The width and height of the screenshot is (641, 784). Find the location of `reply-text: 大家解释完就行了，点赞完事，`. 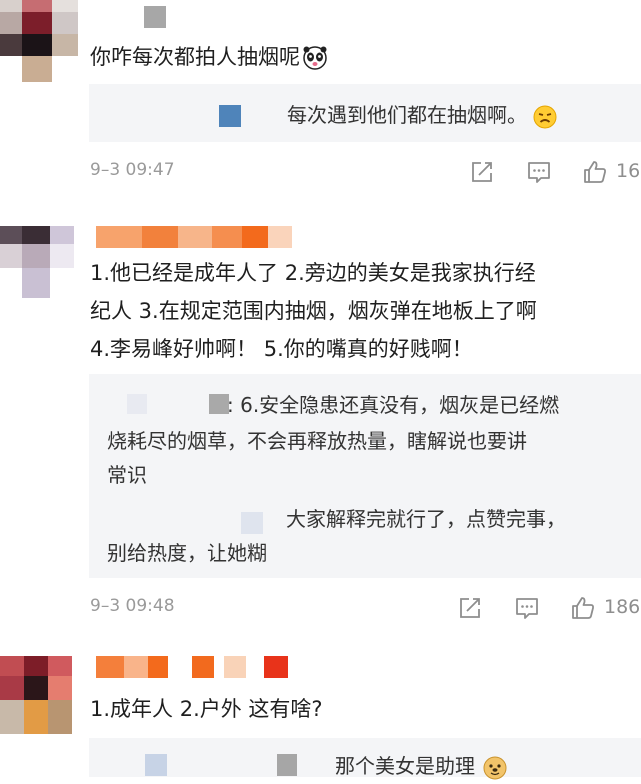

reply-text: 大家解释完就行了，点赞完事， is located at coordinates (426, 519).